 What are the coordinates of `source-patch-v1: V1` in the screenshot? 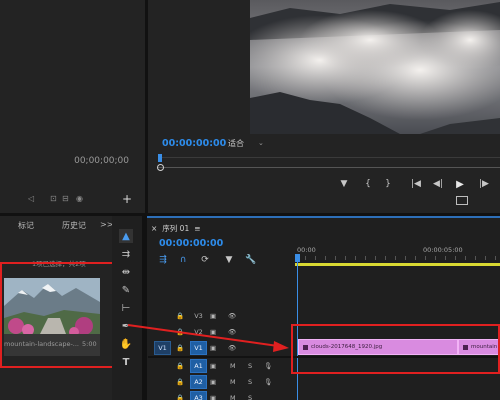 It's located at (162, 348).